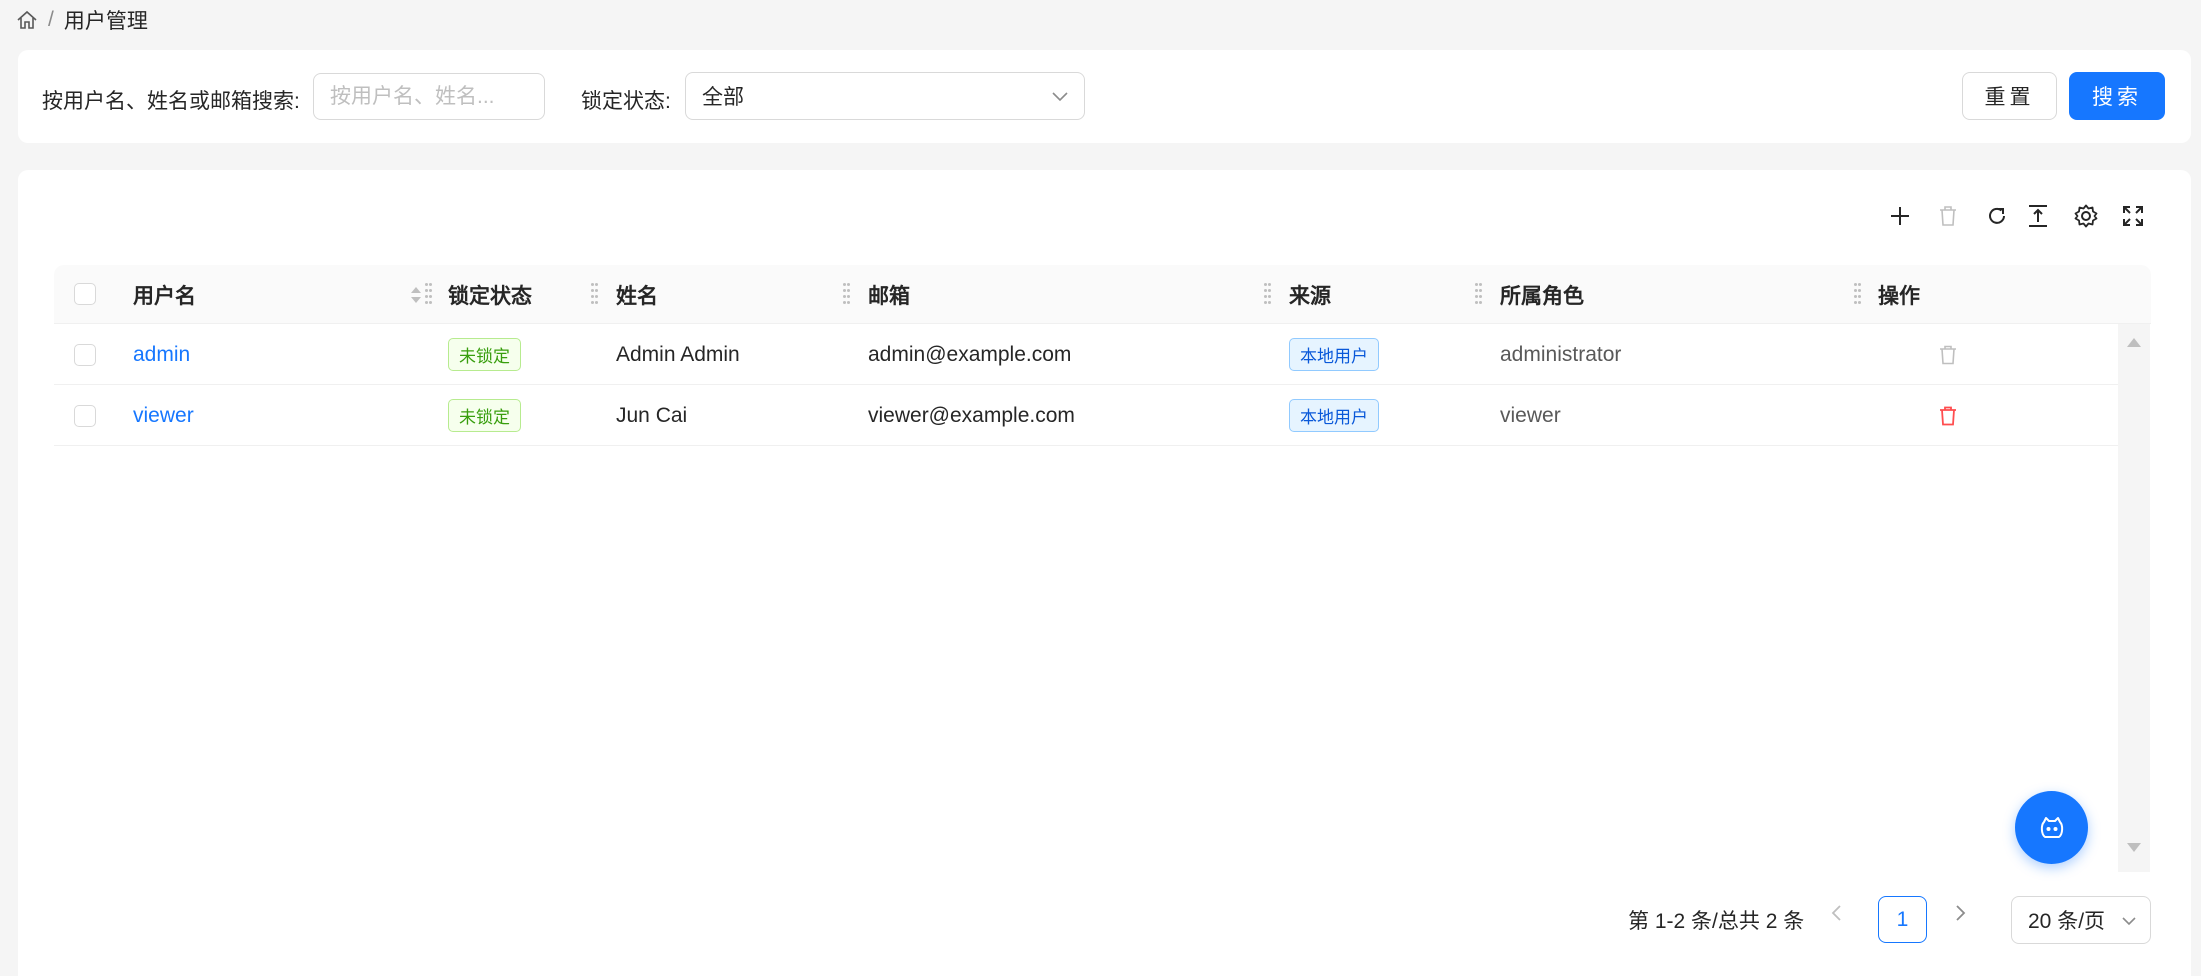 Image resolution: width=2201 pixels, height=976 pixels. Describe the element at coordinates (2086, 216) in the screenshot. I see `gear-icon` at that location.